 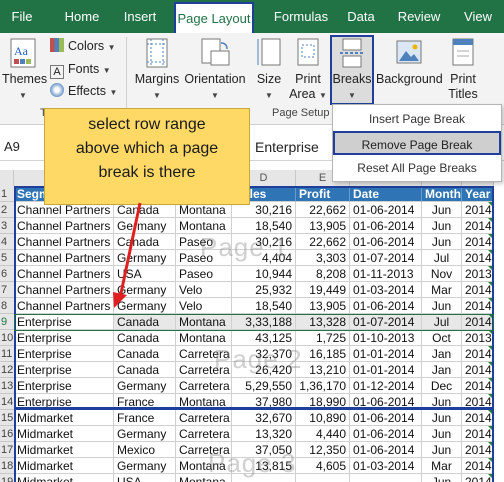 I want to click on table-cell: Oct, so click(x=442, y=338).